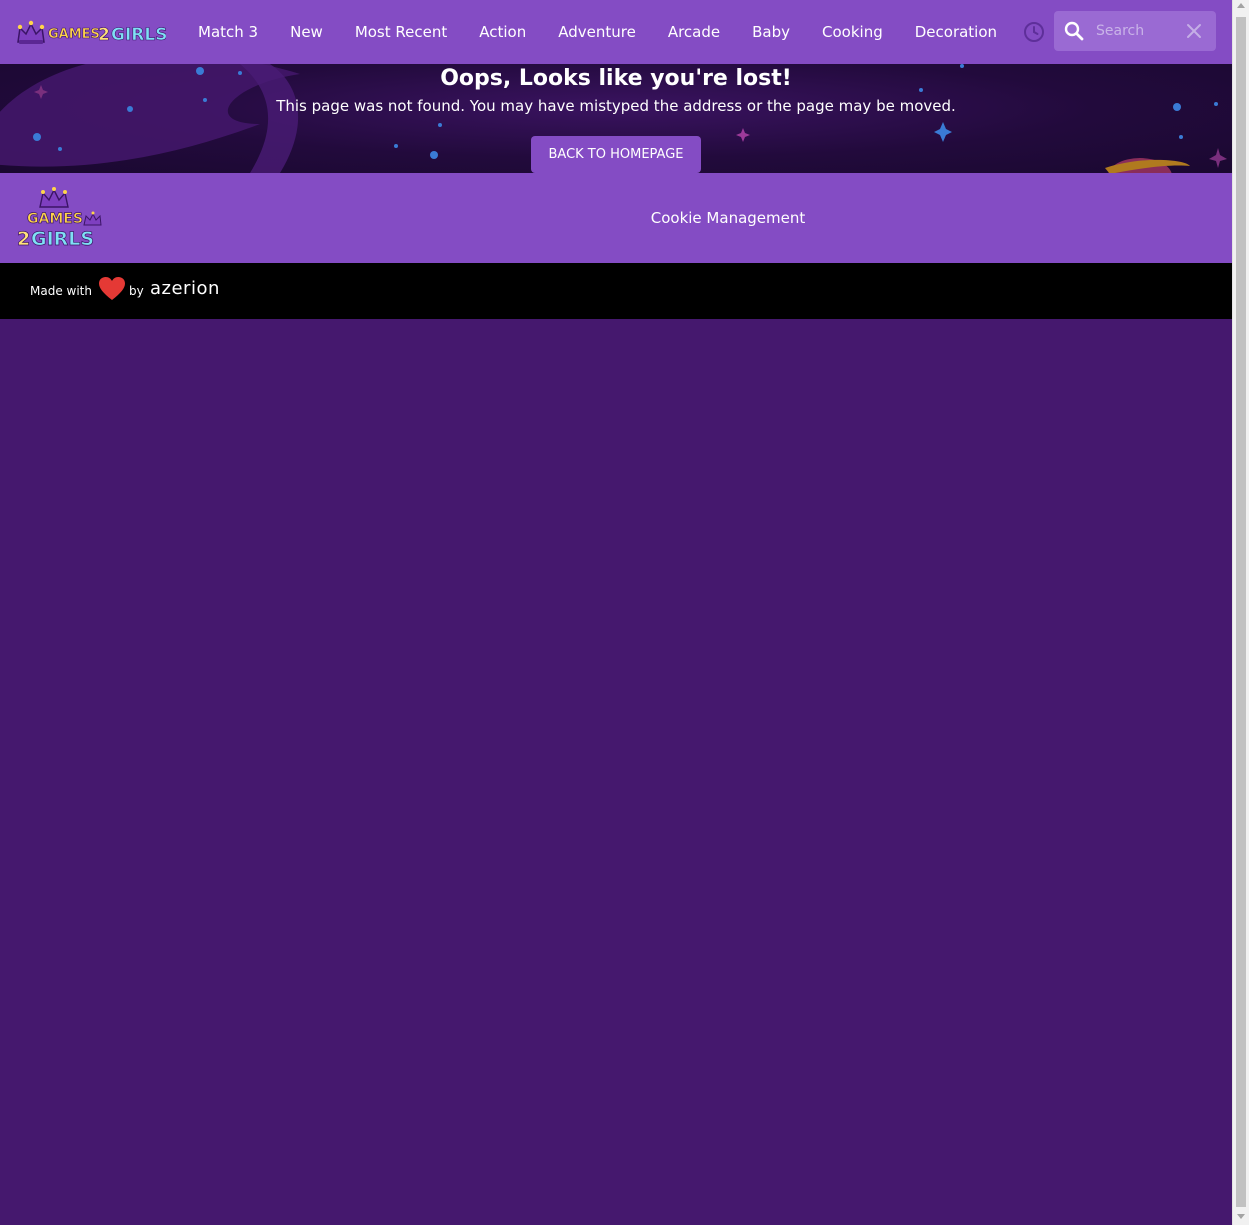 The width and height of the screenshot is (1249, 1225). Describe the element at coordinates (616, 291) in the screenshot. I see `made-with-bar: Made with by azerion` at that location.